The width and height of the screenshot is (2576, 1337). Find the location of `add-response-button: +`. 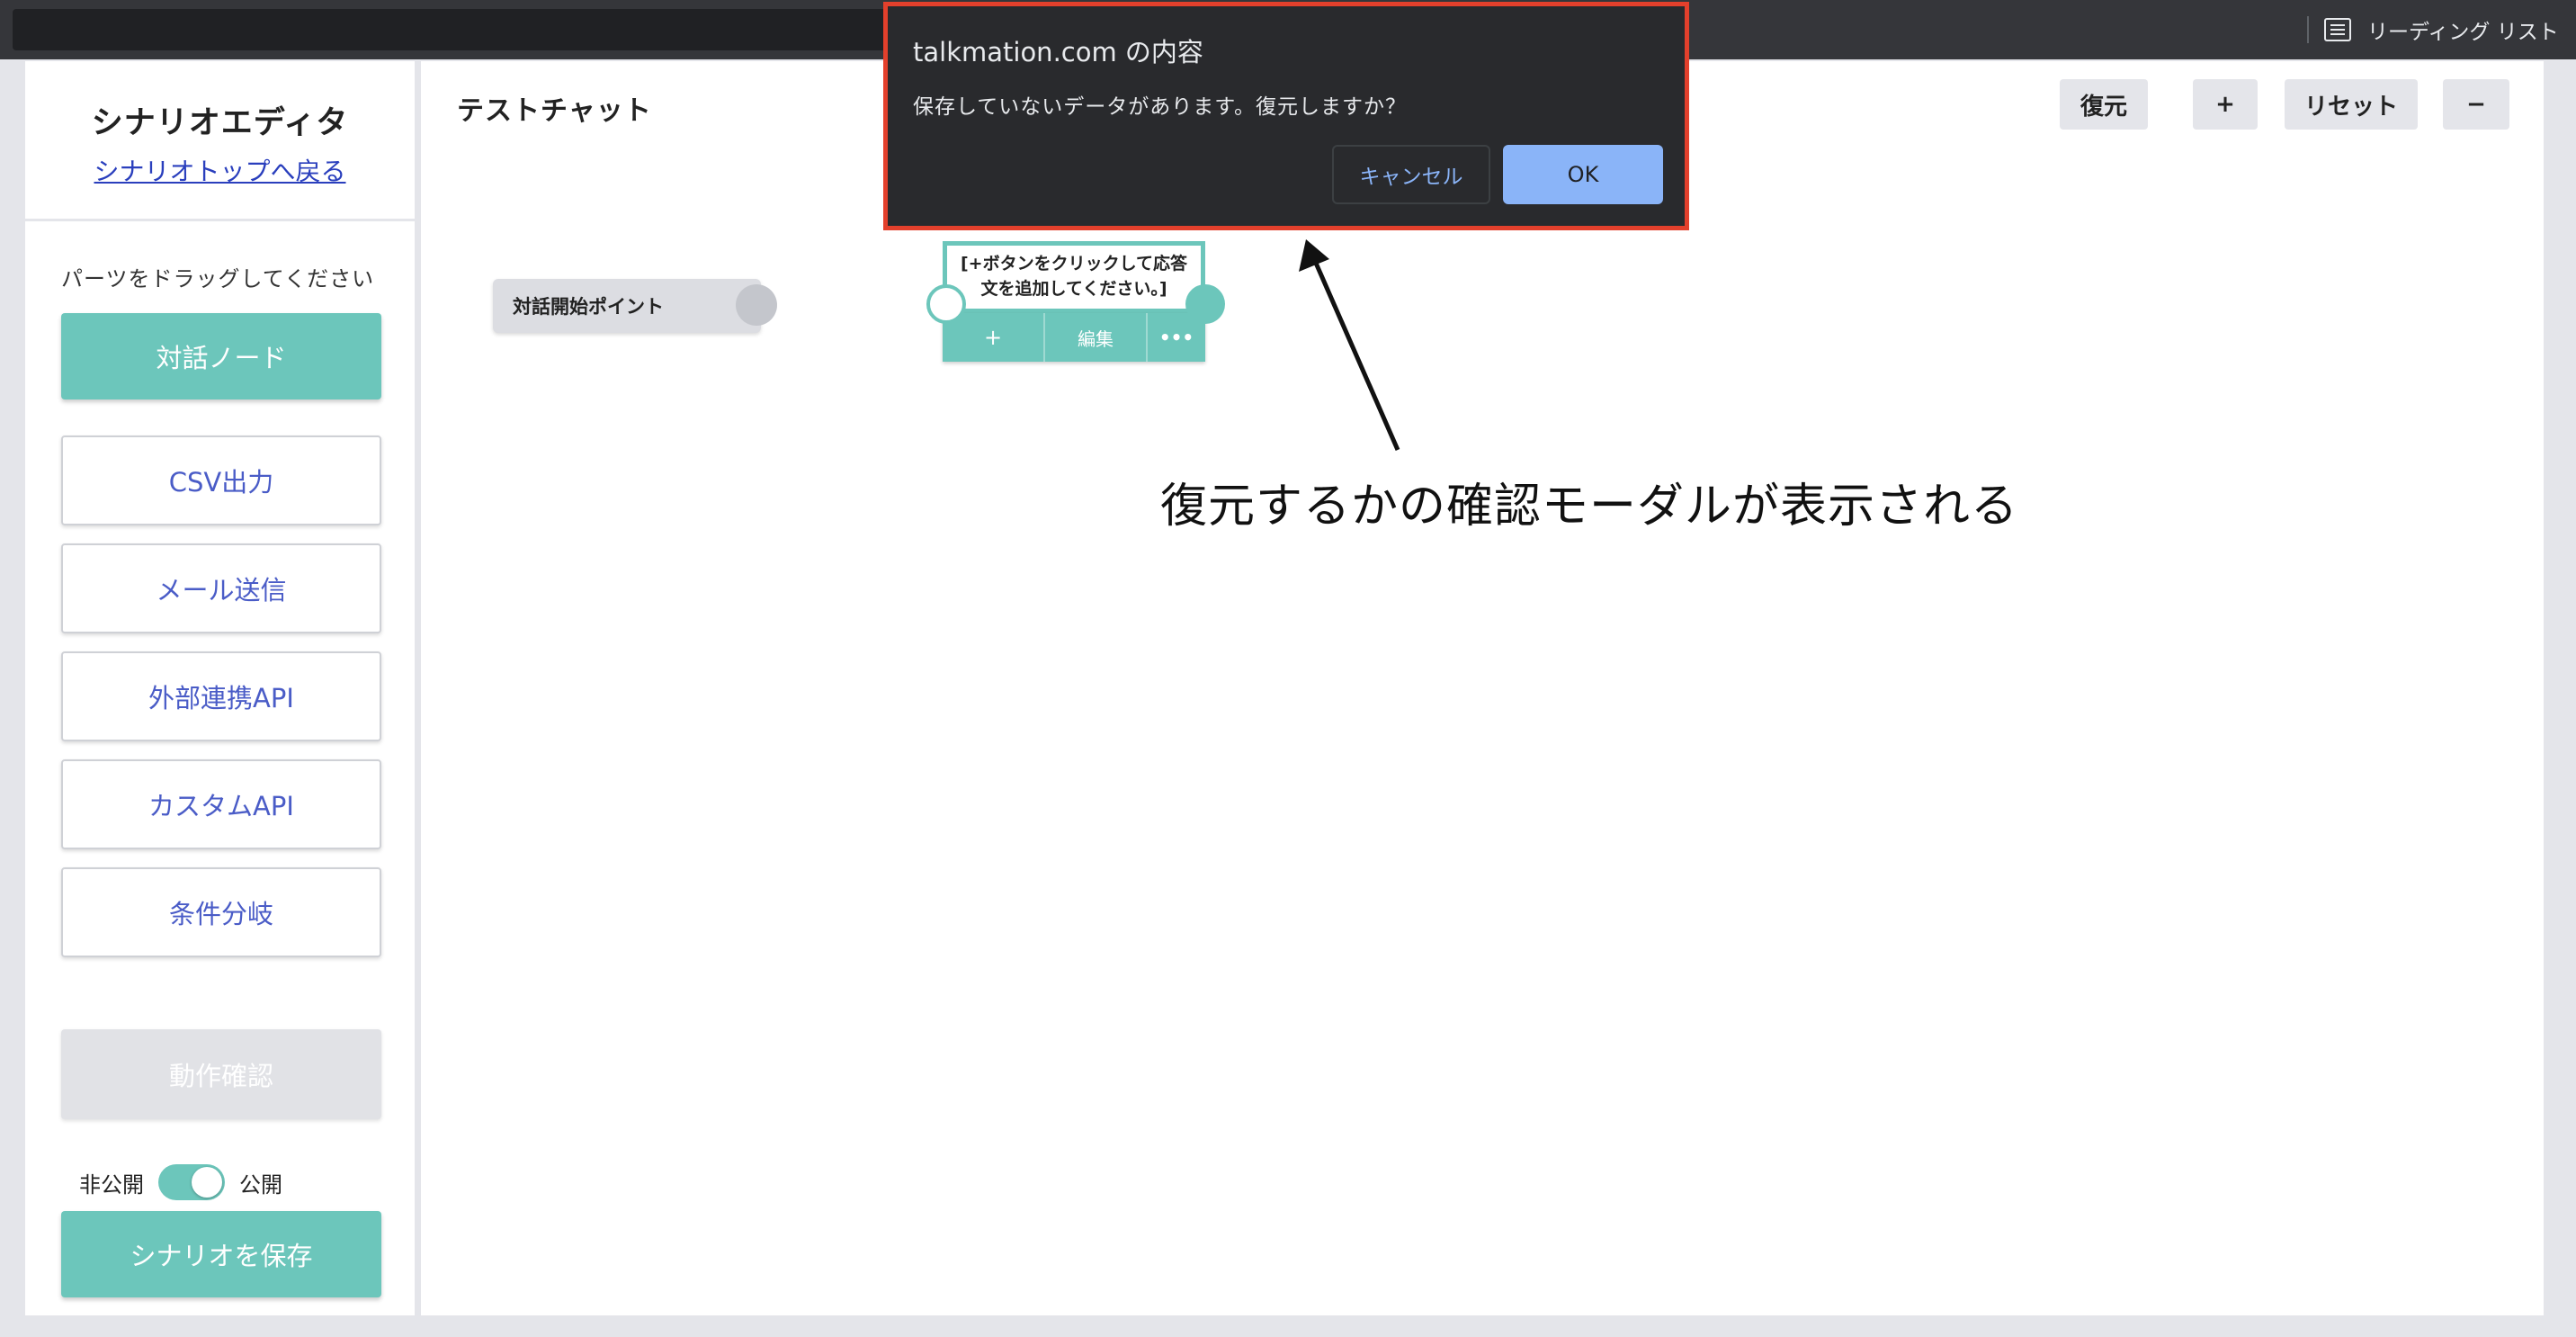

add-response-button: + is located at coordinates (994, 338).